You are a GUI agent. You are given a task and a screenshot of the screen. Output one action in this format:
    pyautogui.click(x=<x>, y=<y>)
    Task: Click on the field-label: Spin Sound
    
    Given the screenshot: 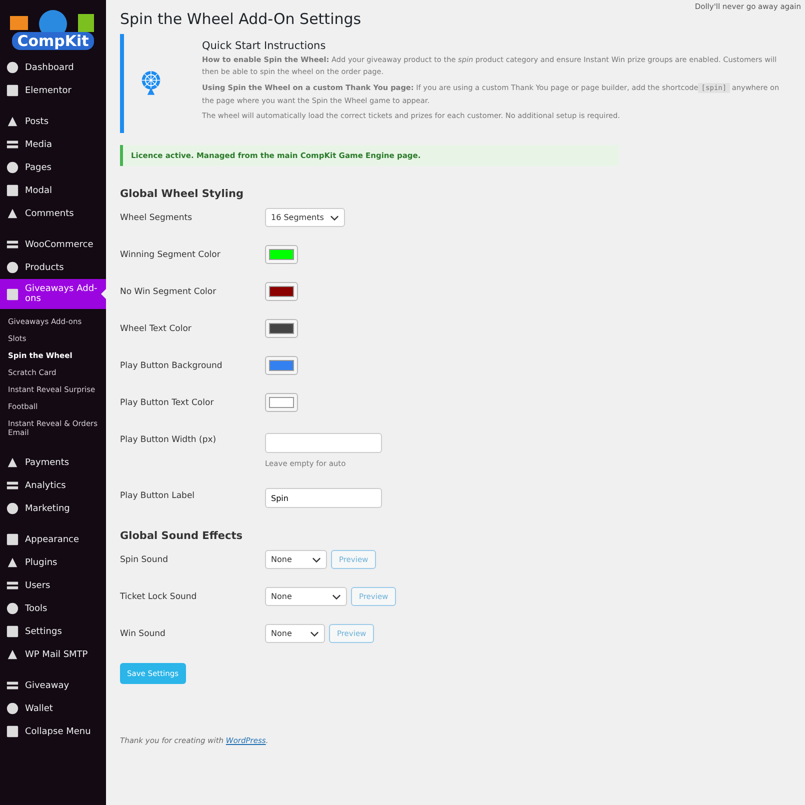 What is the action you would take?
    pyautogui.click(x=145, y=560)
    